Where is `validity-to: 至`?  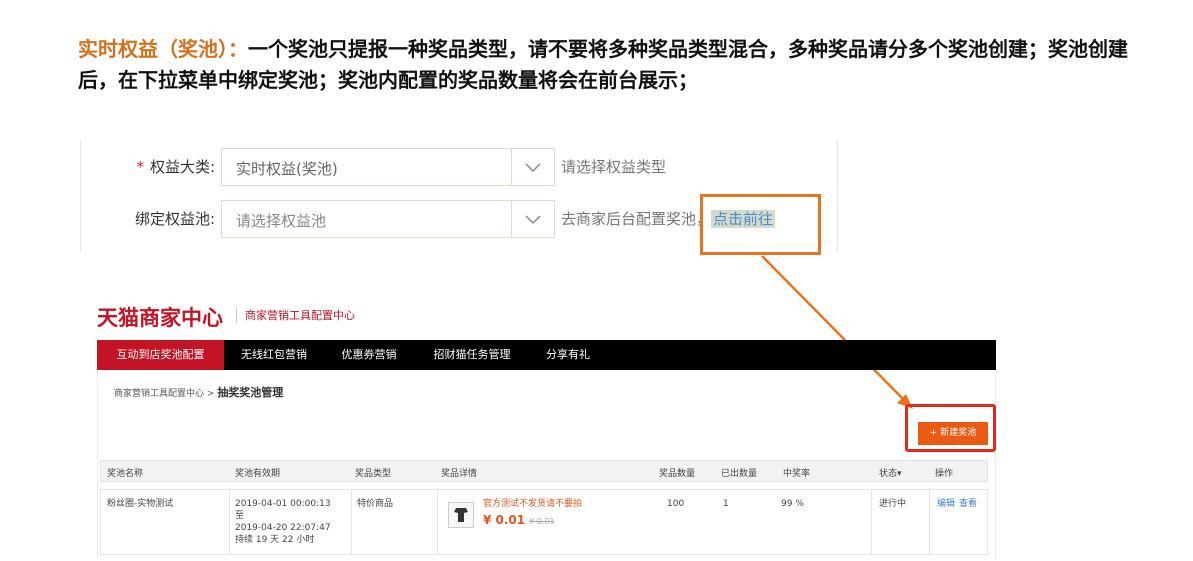
validity-to: 至 is located at coordinates (240, 516).